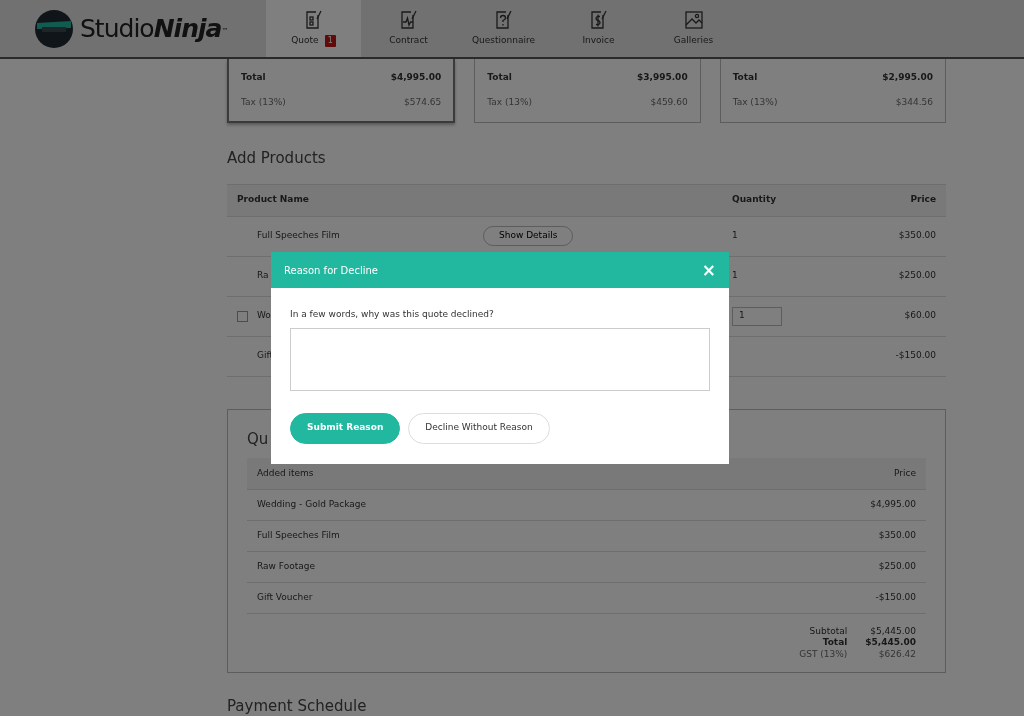 The height and width of the screenshot is (716, 1024). Describe the element at coordinates (285, 597) in the screenshot. I see `item-name: Gift Voucher` at that location.